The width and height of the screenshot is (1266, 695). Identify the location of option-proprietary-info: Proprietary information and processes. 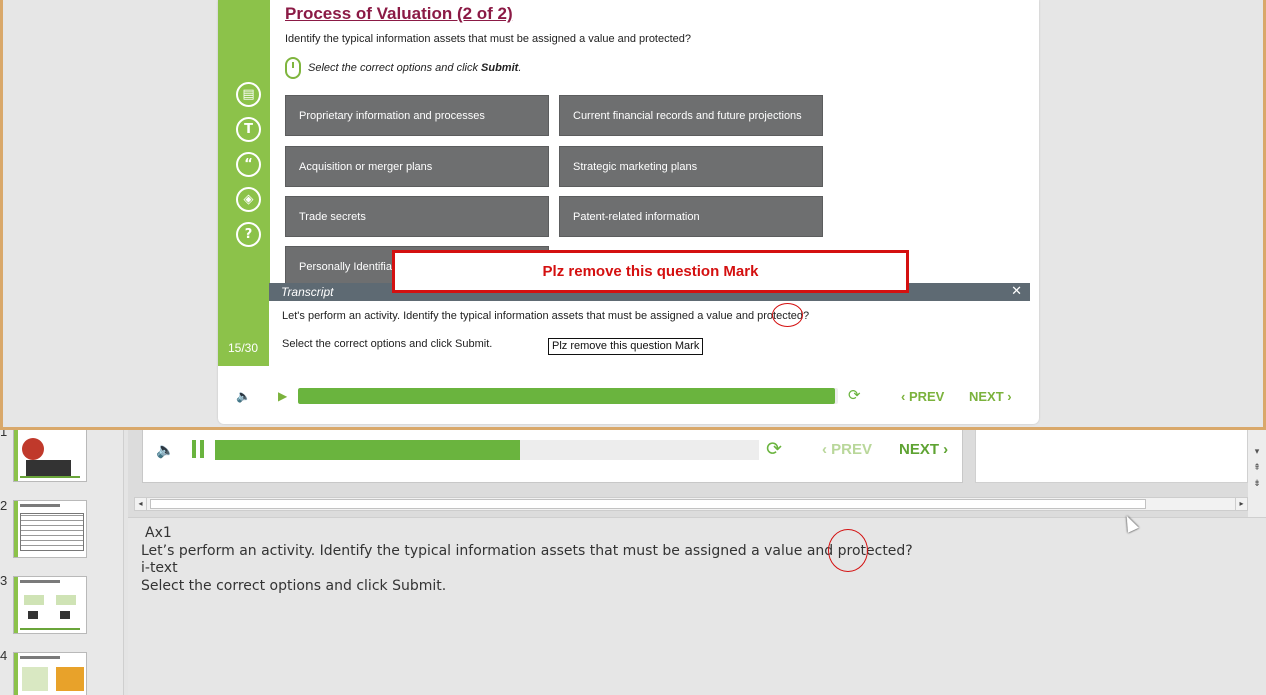
(417, 115).